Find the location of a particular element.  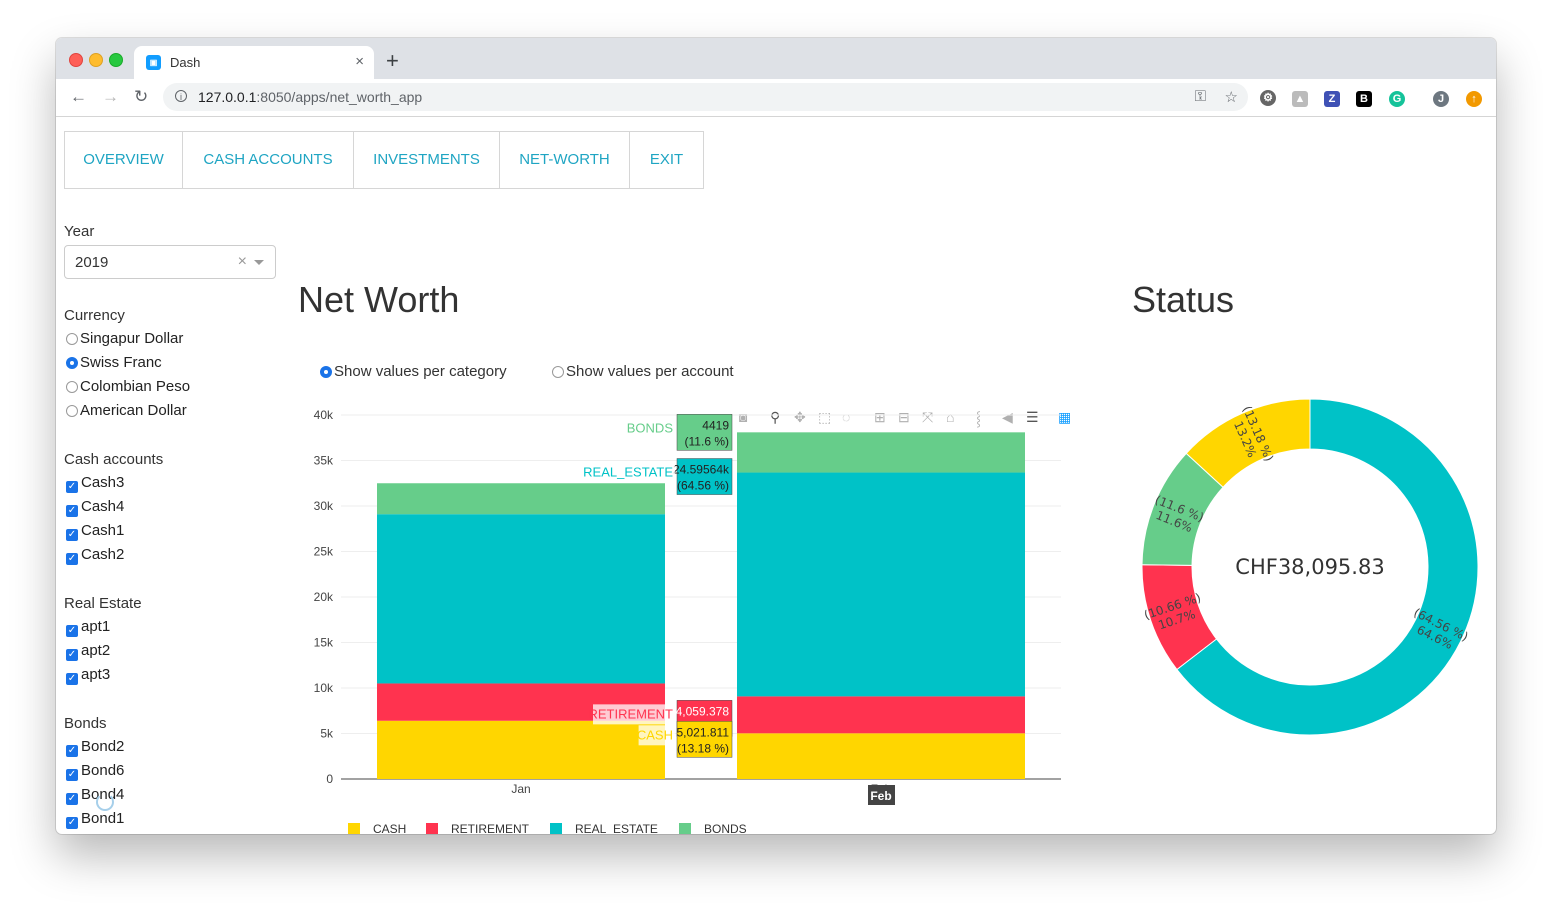

currency-option: American Dollar is located at coordinates (125, 411).